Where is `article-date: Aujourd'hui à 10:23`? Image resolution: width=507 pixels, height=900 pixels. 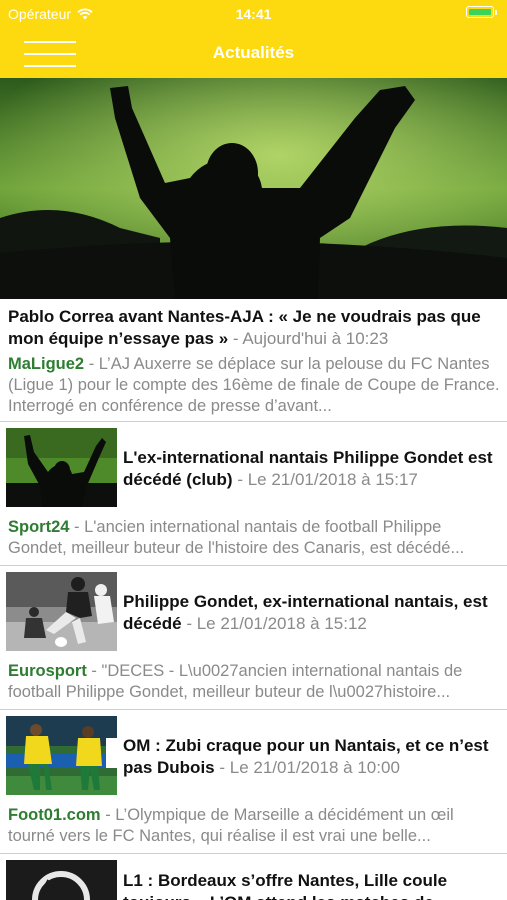
article-date: Aujourd'hui à 10:23 is located at coordinates (315, 338).